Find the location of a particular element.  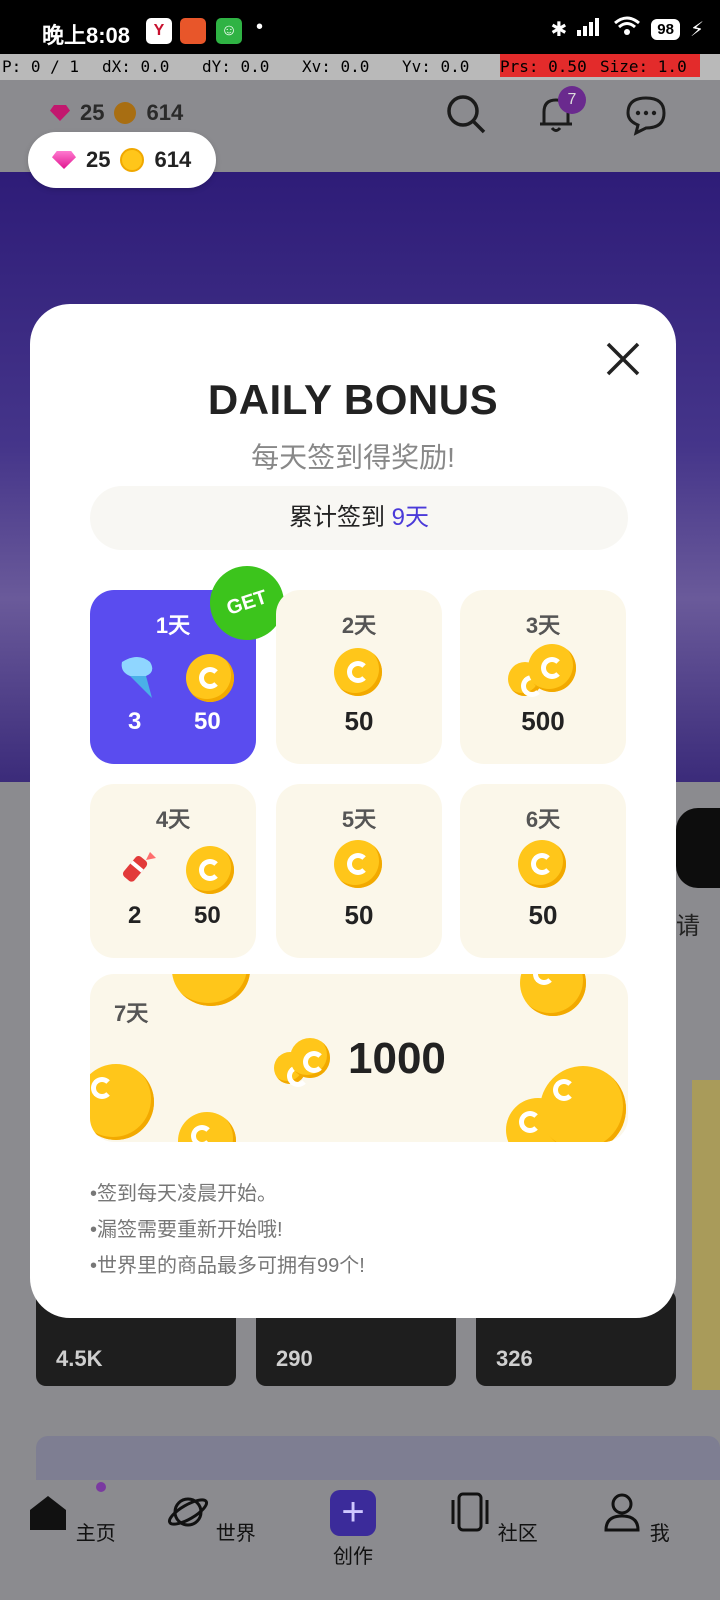

debug-xv: Xv: 0.0 is located at coordinates (336, 66).